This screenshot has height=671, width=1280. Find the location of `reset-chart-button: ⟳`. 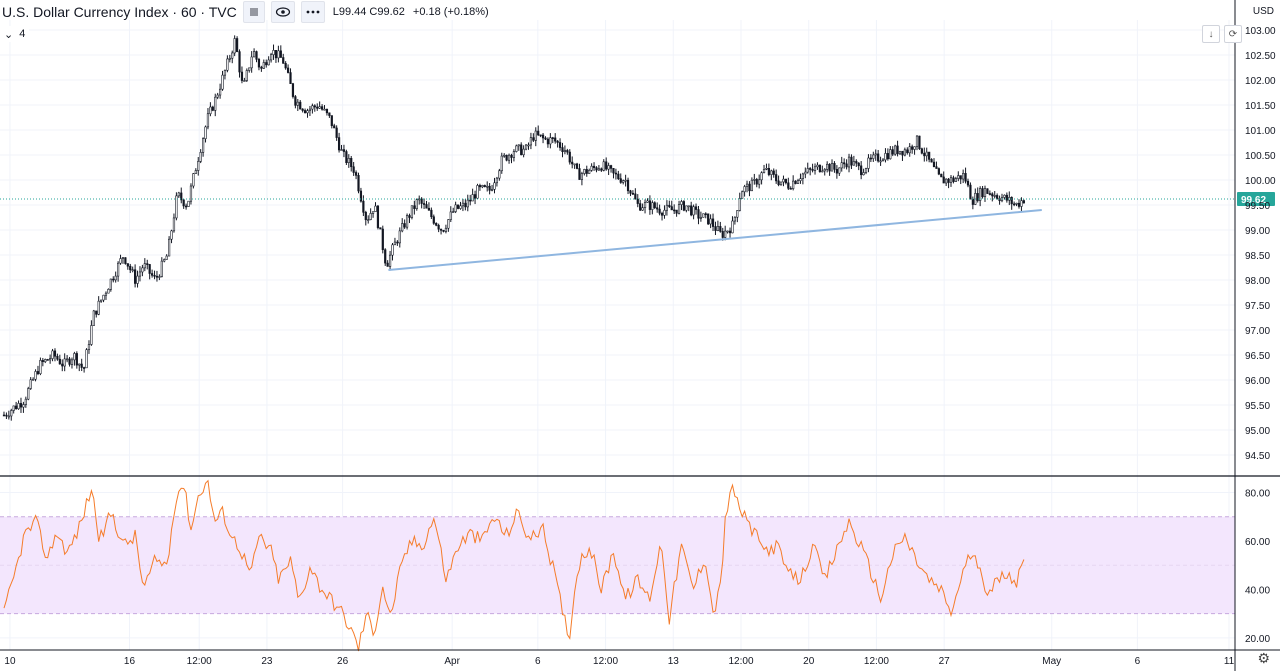

reset-chart-button: ⟳ is located at coordinates (1233, 34).